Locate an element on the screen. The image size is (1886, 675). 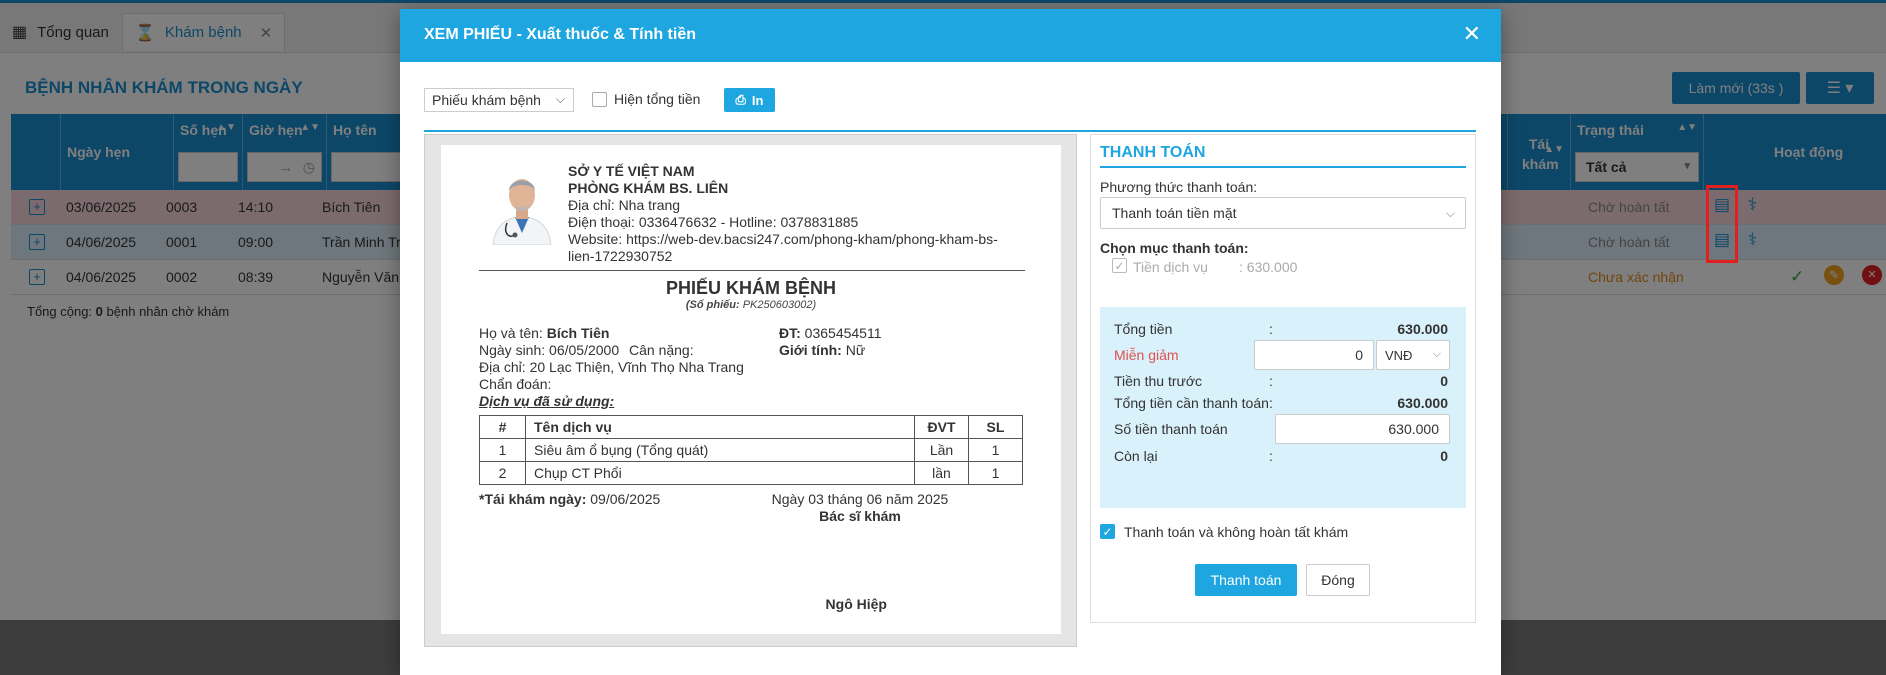
sign-date: Ngày 03 tháng 06 năm 2025 is located at coordinates (860, 499).